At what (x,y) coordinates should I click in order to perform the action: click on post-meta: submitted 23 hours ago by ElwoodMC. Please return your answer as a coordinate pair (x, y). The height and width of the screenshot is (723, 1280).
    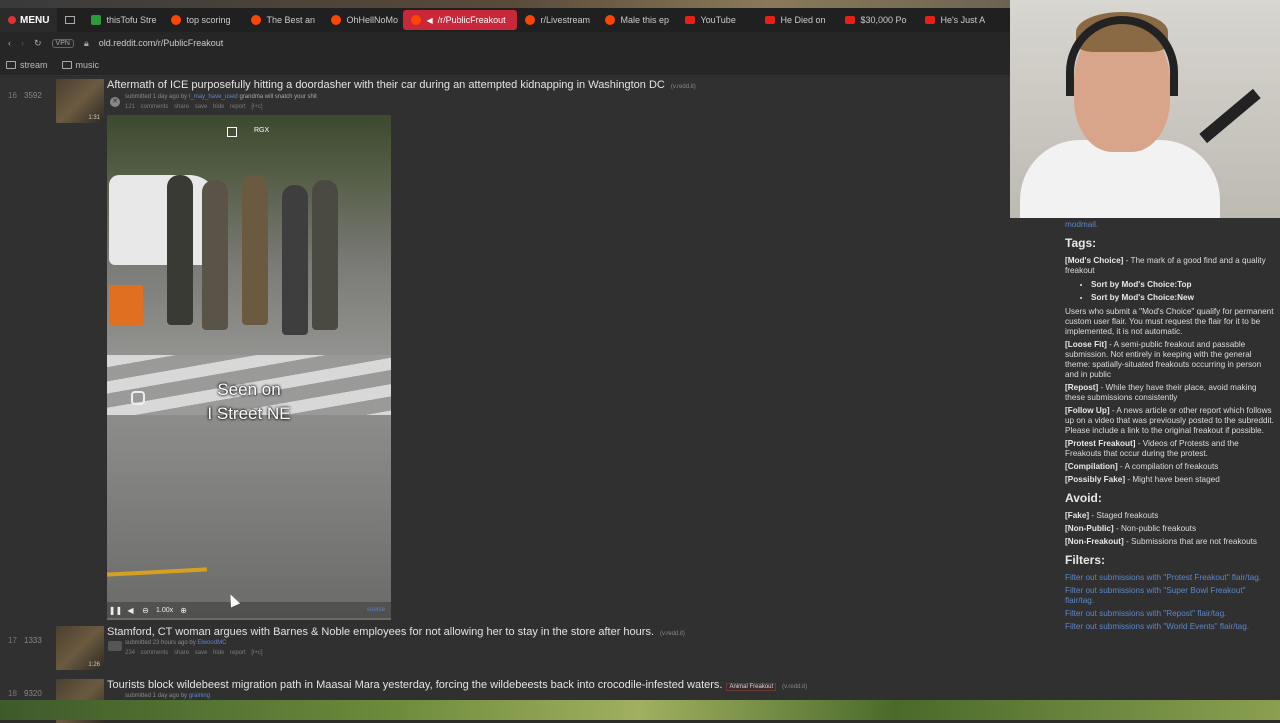
    Looking at the image, I should click on (175, 643).